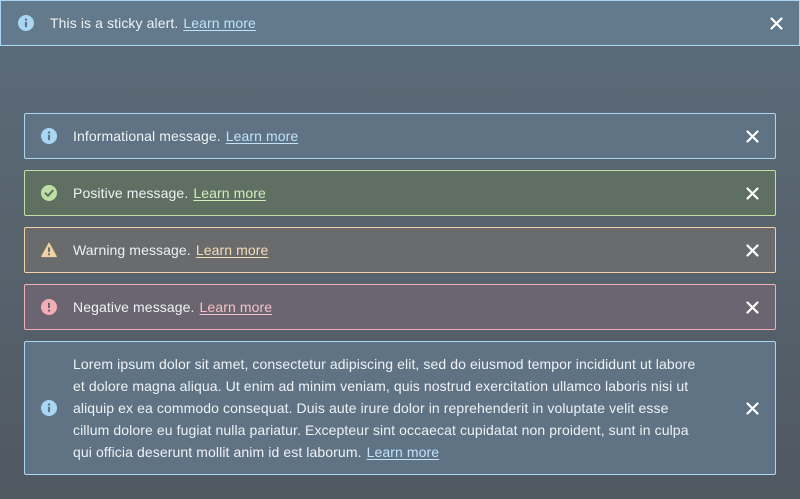 The height and width of the screenshot is (499, 800). Describe the element at coordinates (49, 307) in the screenshot. I see `exclamation-circle-icon` at that location.